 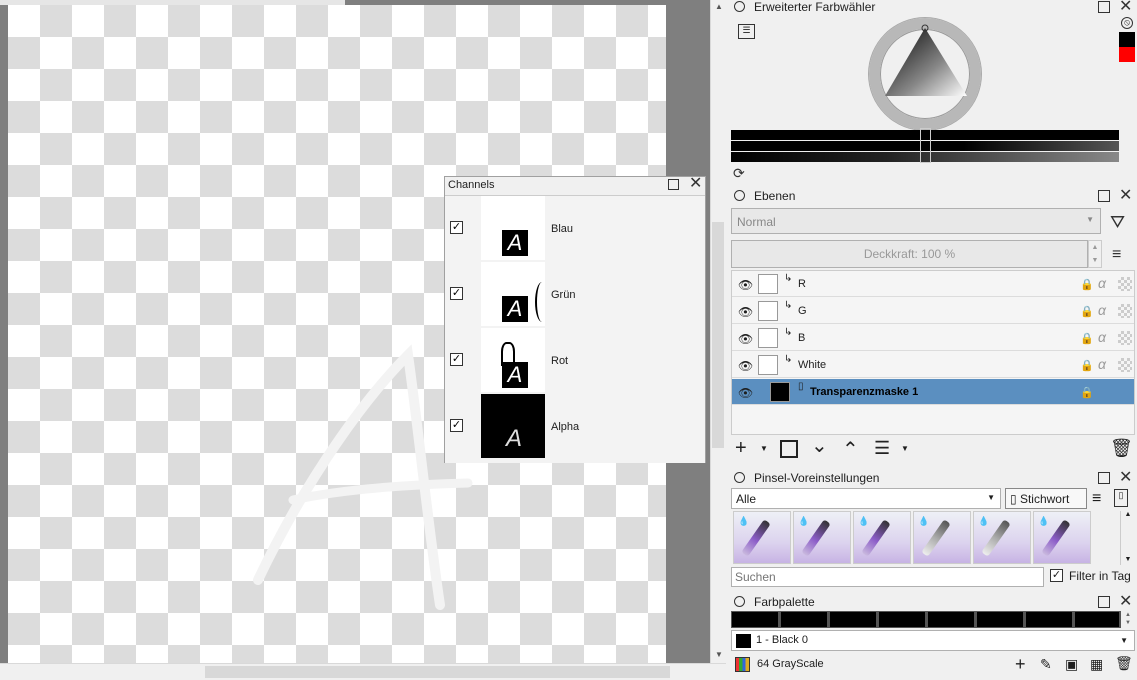 I want to click on add-layer-icon: +, so click(x=741, y=448).